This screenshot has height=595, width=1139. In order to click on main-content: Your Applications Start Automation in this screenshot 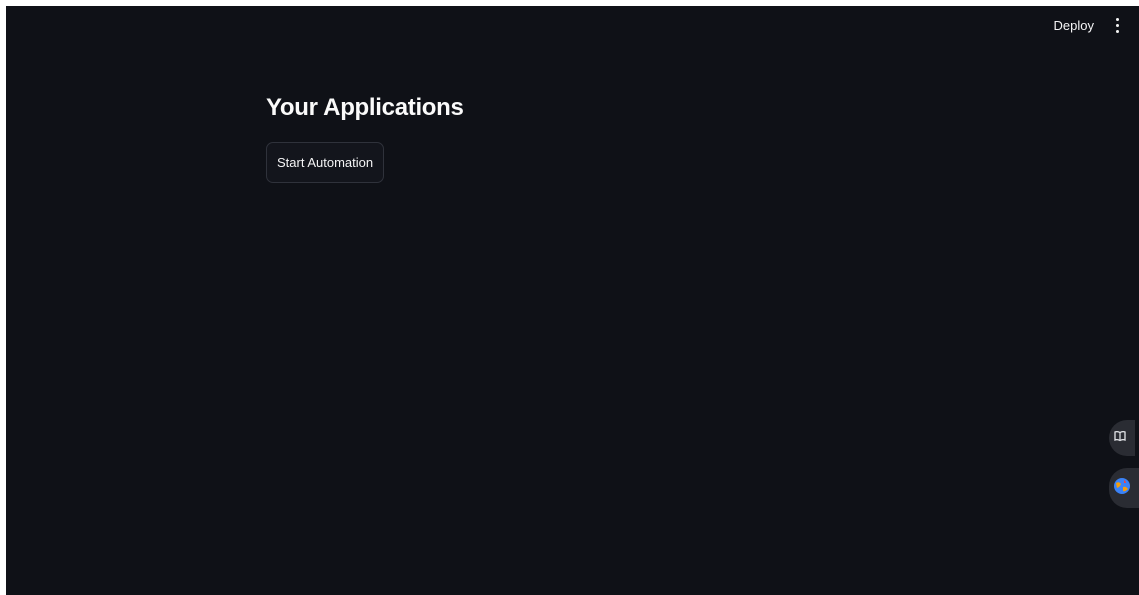, I will do `click(365, 138)`.